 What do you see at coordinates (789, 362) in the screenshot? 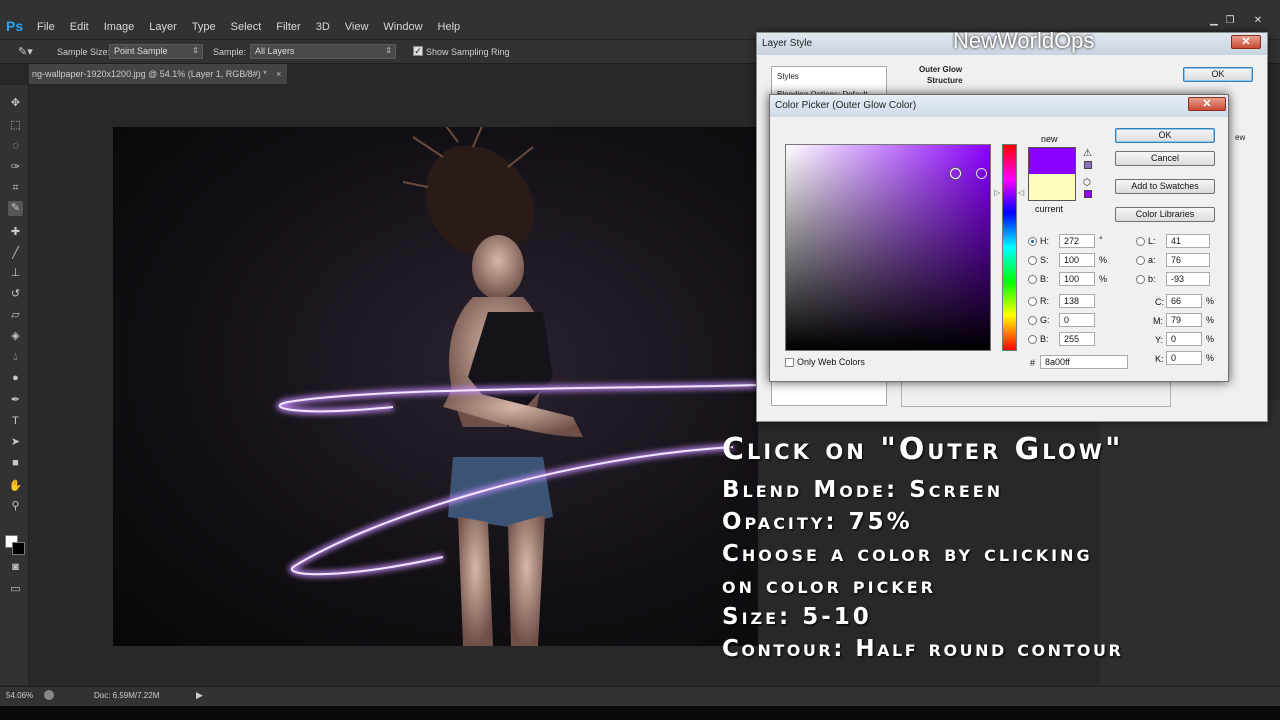
I see `only-web-colors-checkbox` at bounding box center [789, 362].